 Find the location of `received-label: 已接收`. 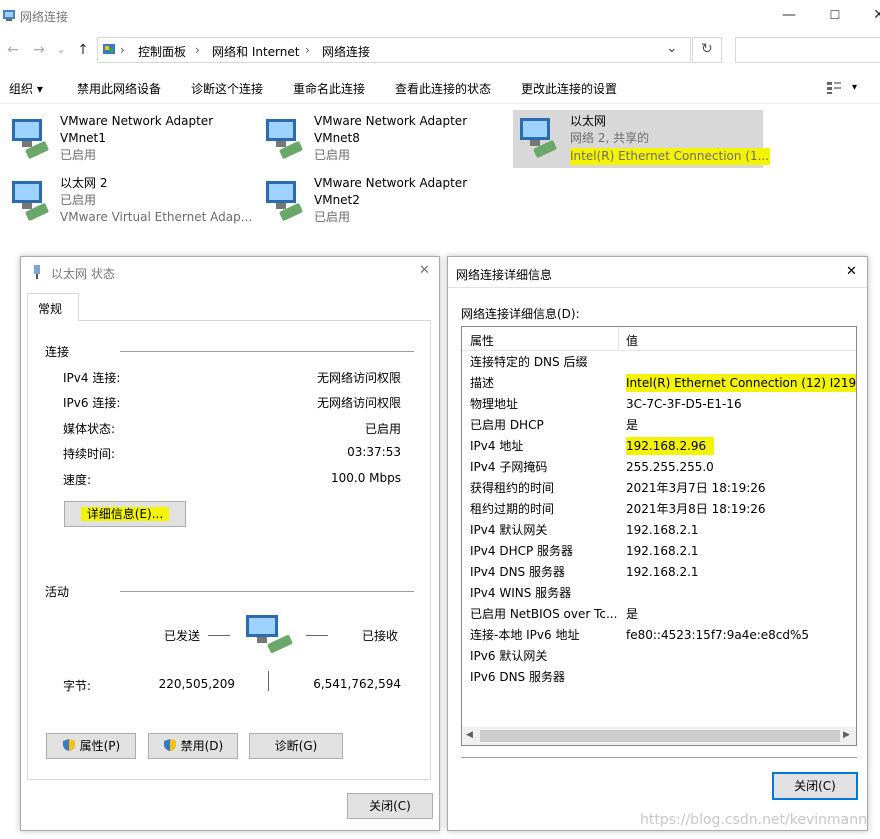

received-label: 已接收 is located at coordinates (380, 636).